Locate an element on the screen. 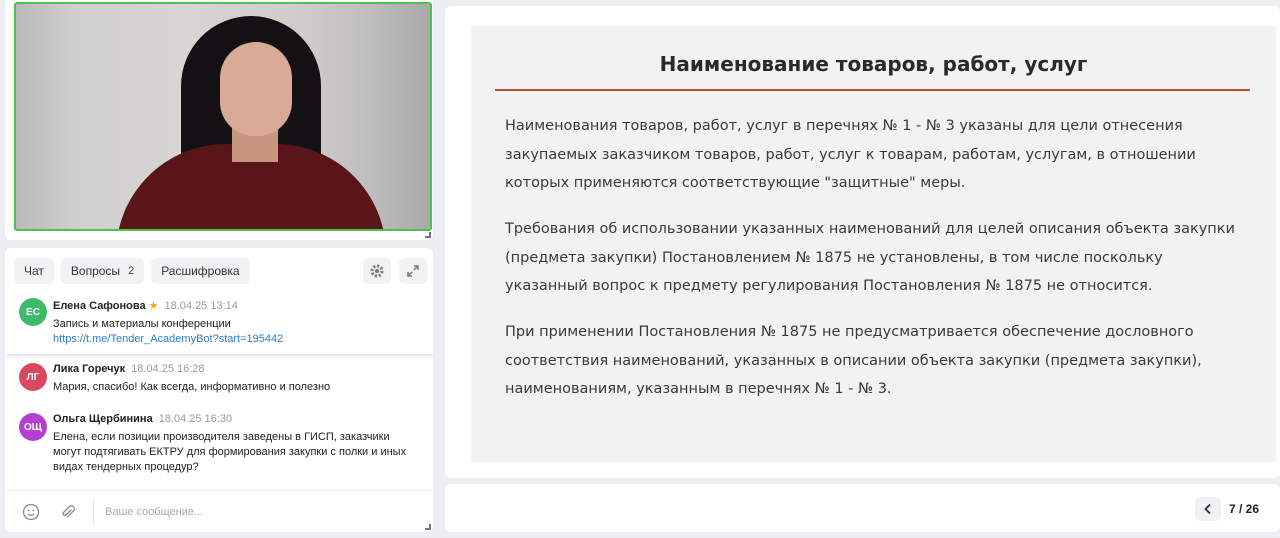 The image size is (1280, 538). tab-transcript: Расшифровка is located at coordinates (200, 271).